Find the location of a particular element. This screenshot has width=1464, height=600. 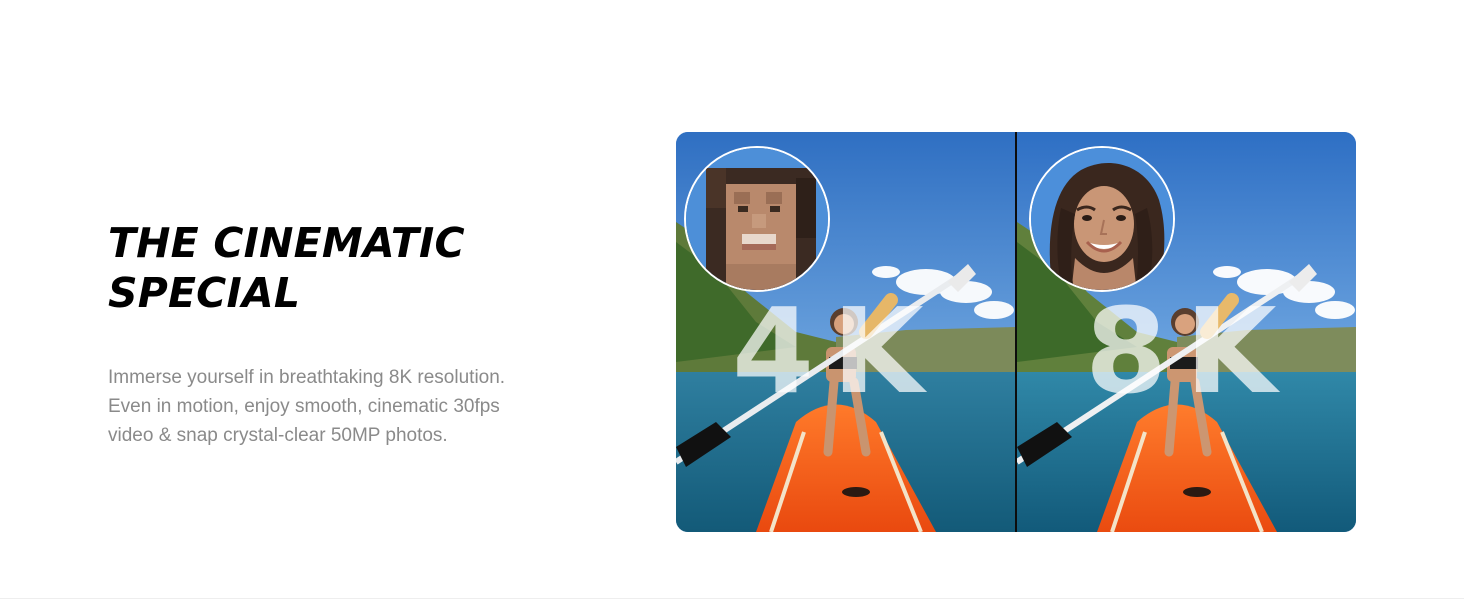

description-line-3: video & snap crystal-clear 50MP photos. is located at coordinates (278, 435).